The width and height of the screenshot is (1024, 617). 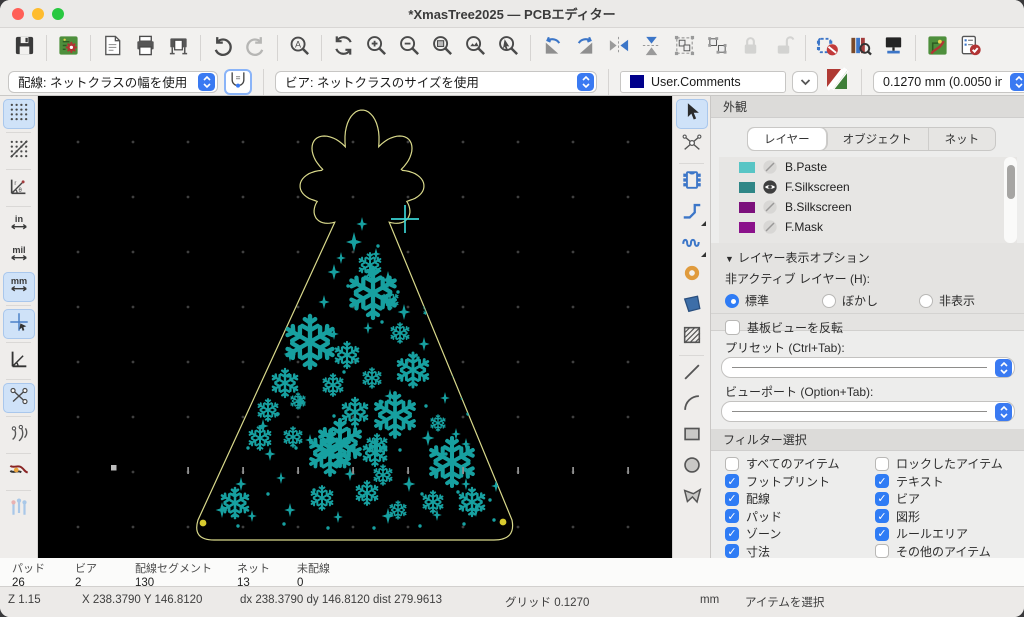 What do you see at coordinates (937, 48) in the screenshot?
I see `update-pcb-button` at bounding box center [937, 48].